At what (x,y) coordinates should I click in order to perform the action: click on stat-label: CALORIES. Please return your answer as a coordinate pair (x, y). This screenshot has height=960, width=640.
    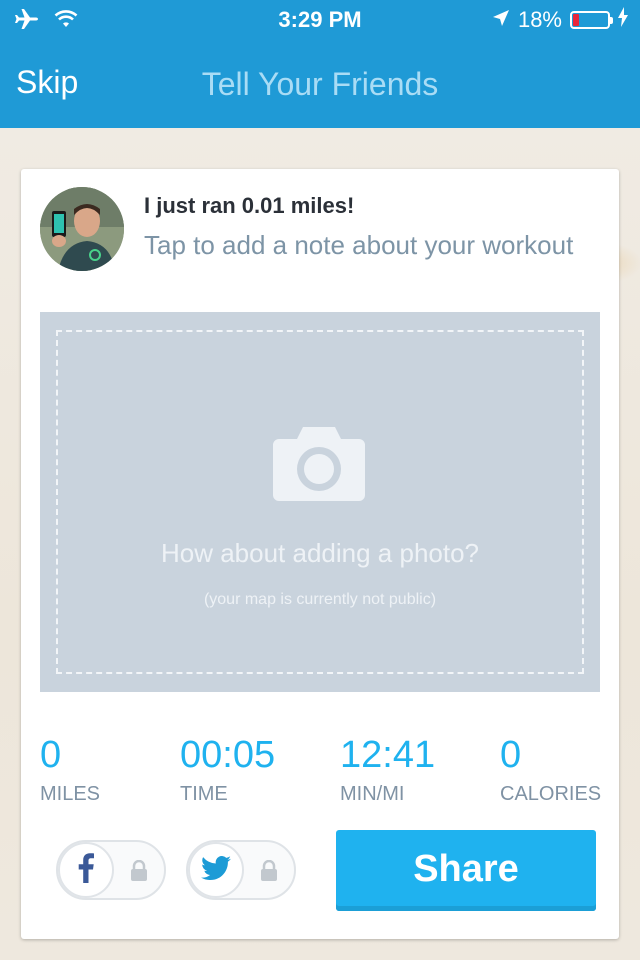
    Looking at the image, I should click on (551, 794).